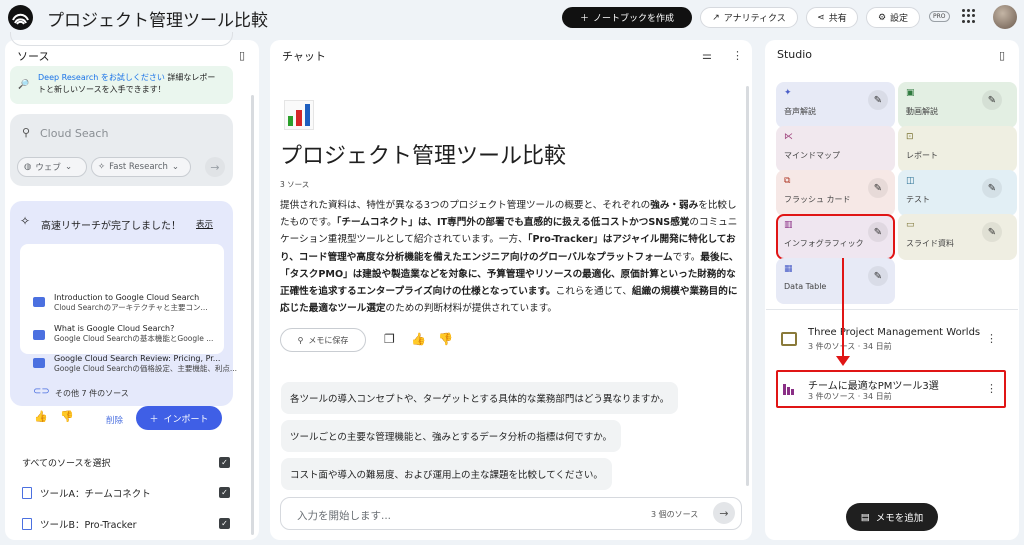  I want to click on app-logo, so click(20, 17).